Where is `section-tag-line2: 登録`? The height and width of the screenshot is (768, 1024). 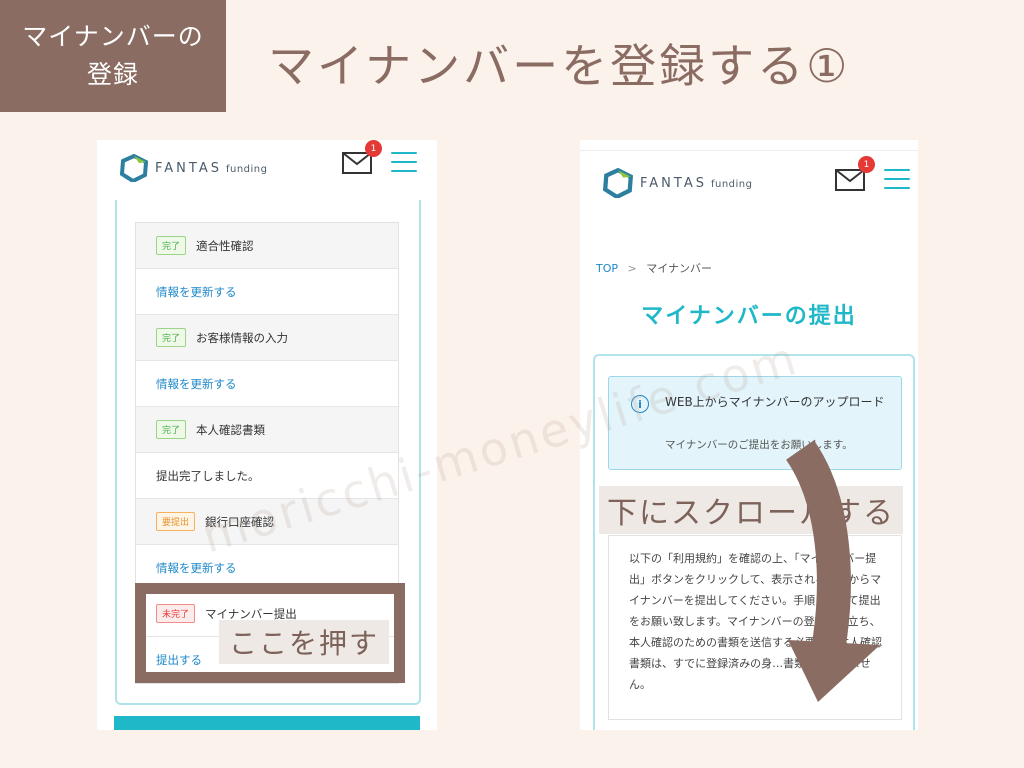
section-tag-line2: 登録 is located at coordinates (112, 74).